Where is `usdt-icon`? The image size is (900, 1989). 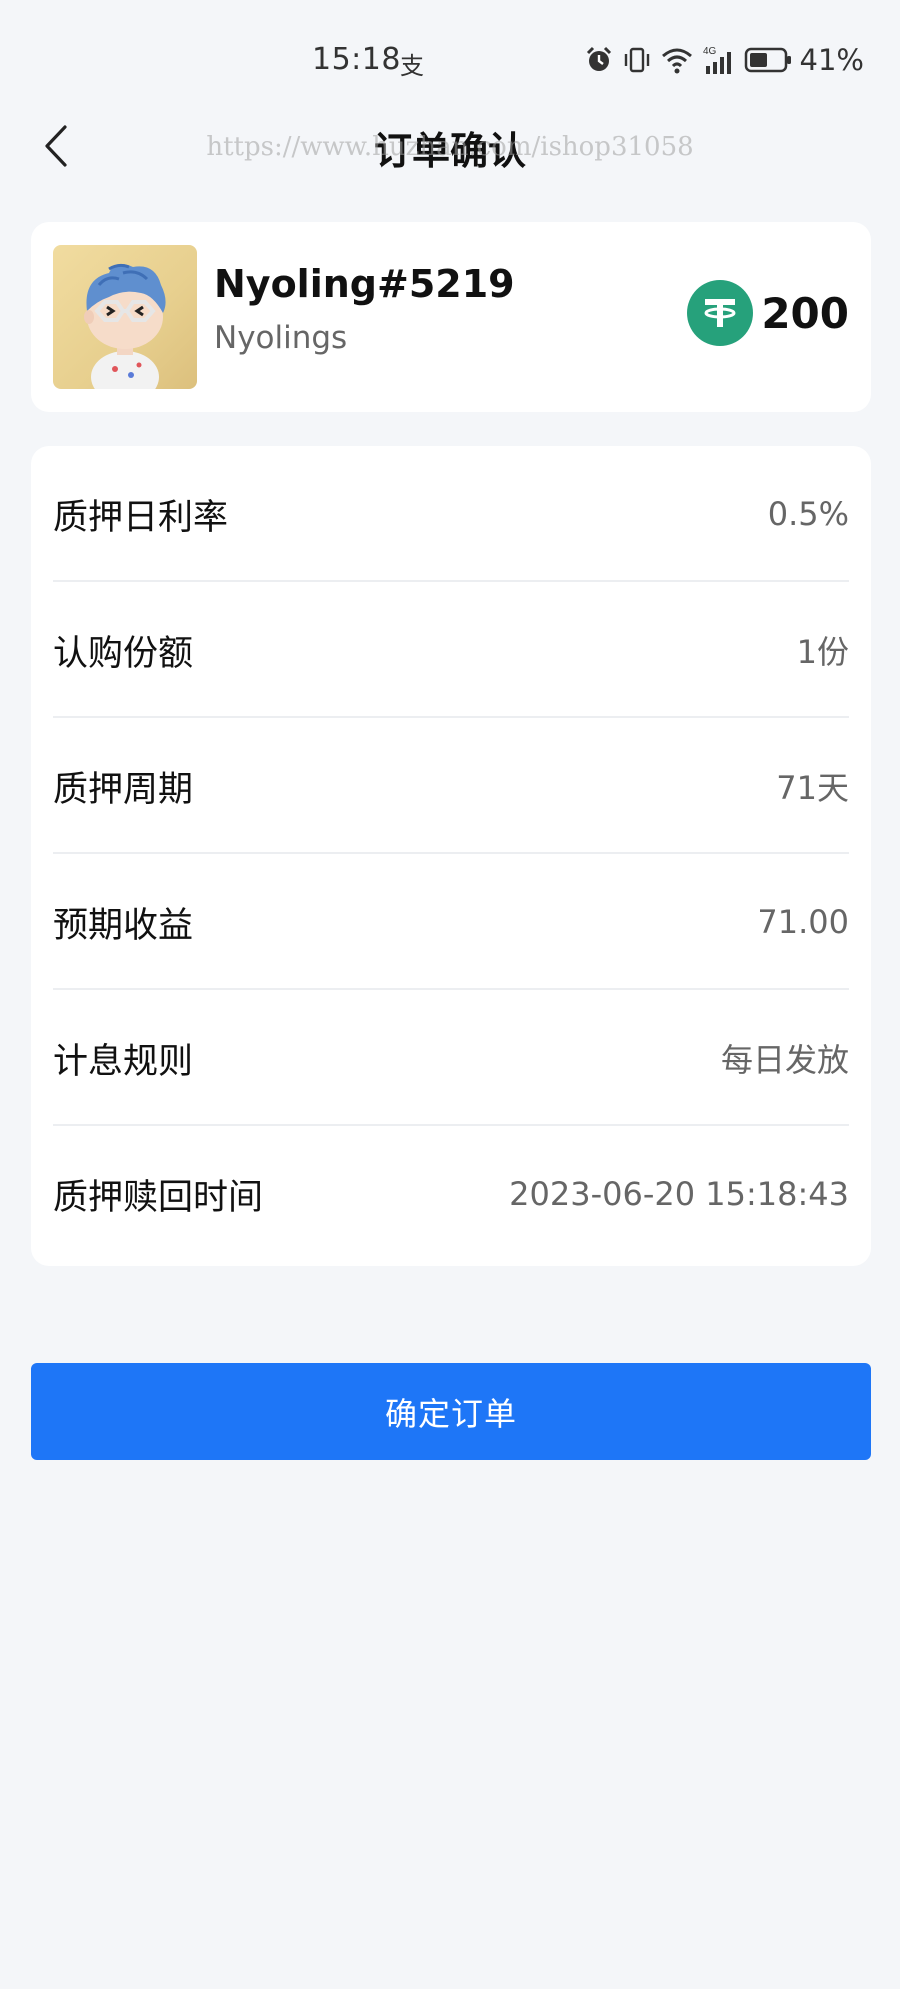
usdt-icon is located at coordinates (720, 313).